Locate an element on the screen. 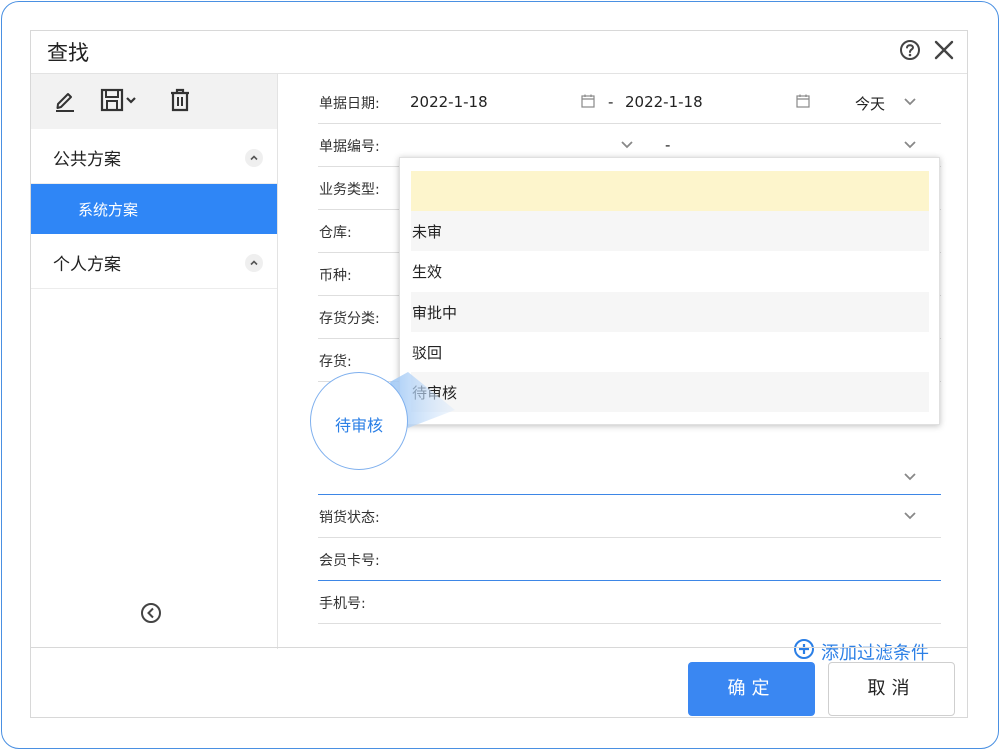 This screenshot has height=750, width=1000. callout-text: 待审核 is located at coordinates (358, 425).